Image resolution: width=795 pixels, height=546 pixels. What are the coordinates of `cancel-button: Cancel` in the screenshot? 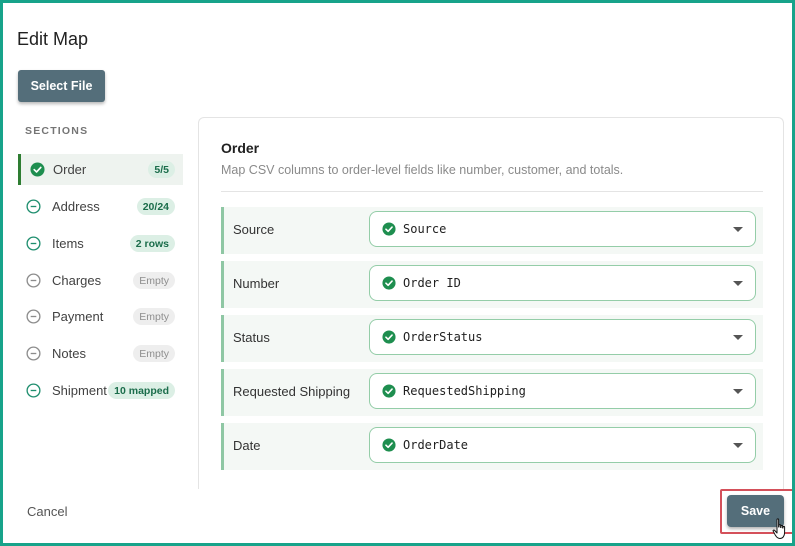 It's located at (47, 511).